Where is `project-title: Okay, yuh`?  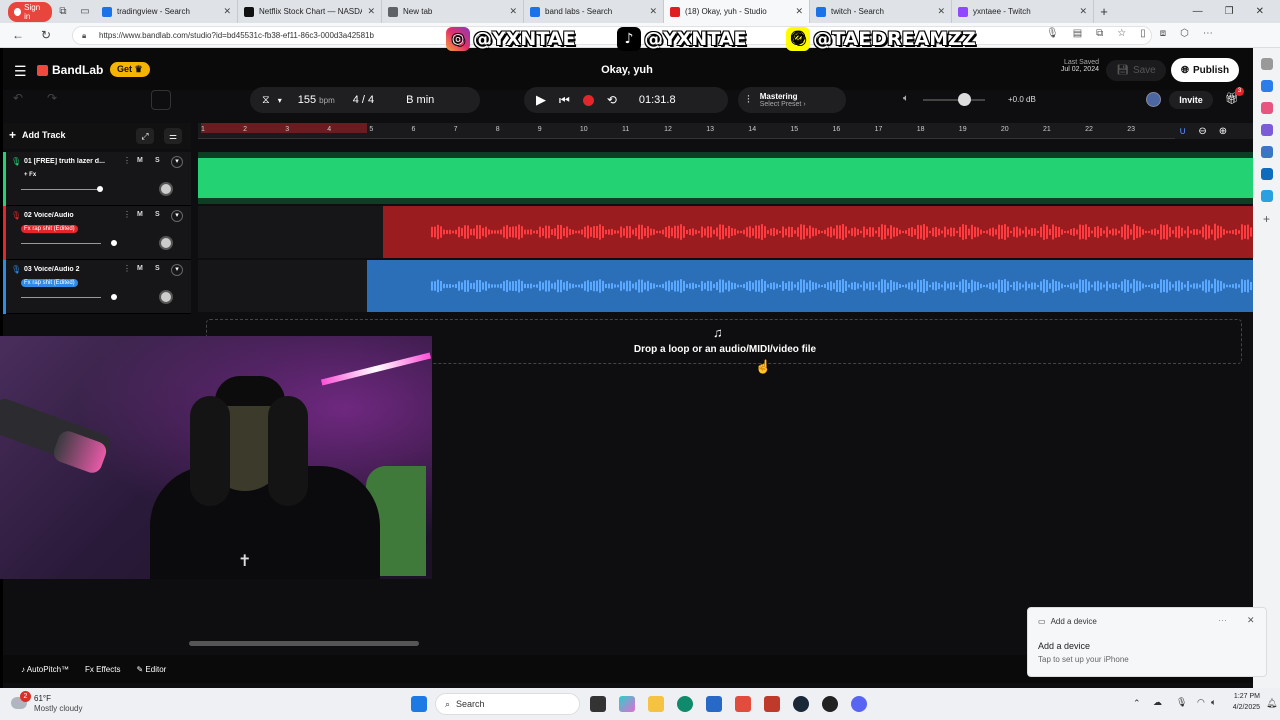
project-title: Okay, yuh is located at coordinates (627, 70).